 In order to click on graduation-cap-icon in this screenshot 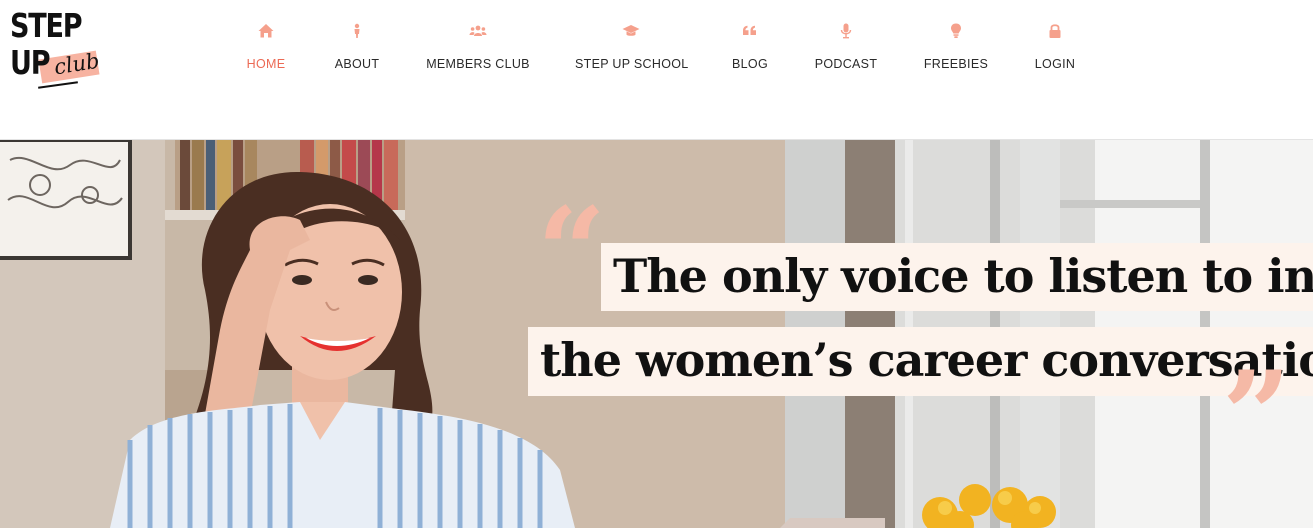, I will do `click(631, 30)`.